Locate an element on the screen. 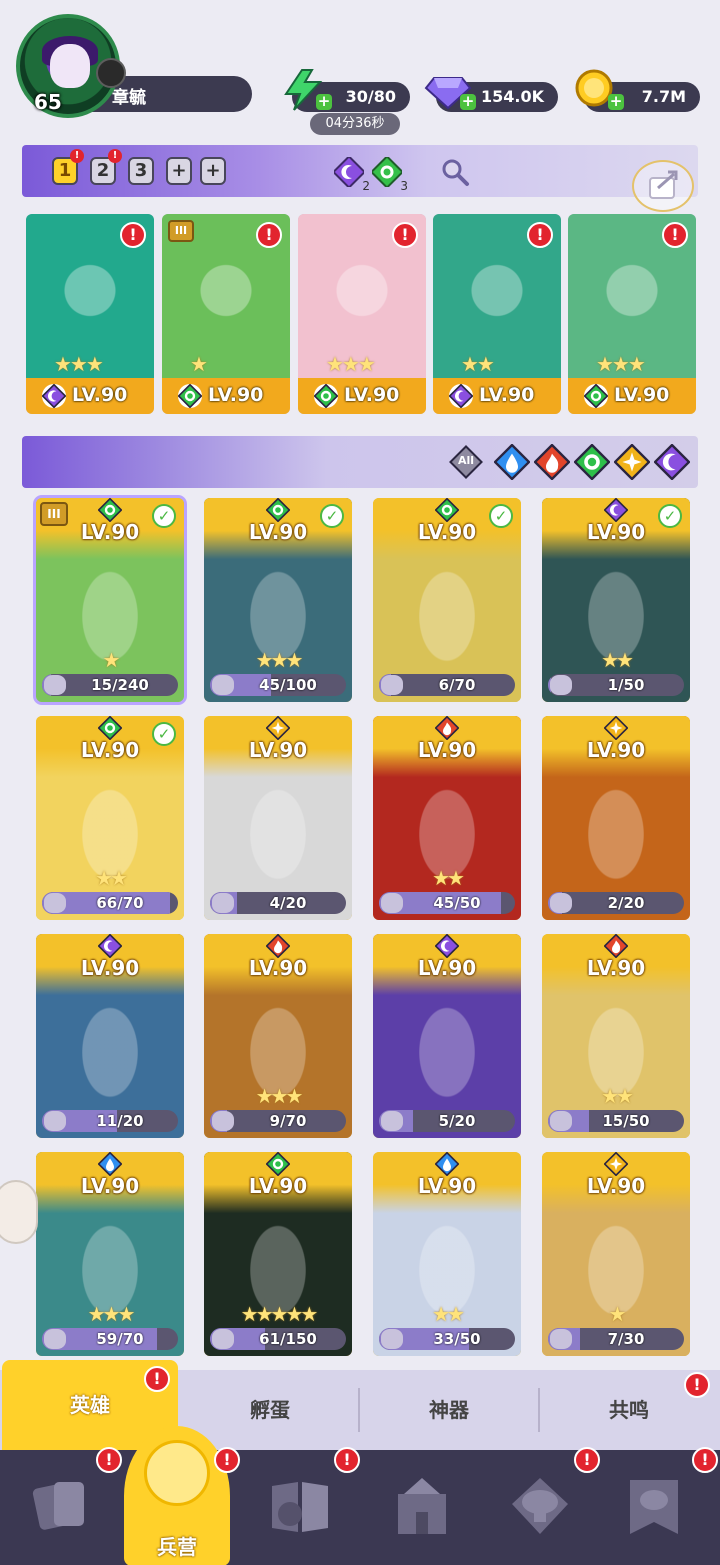  shard-count: 11/20 is located at coordinates (120, 1121).